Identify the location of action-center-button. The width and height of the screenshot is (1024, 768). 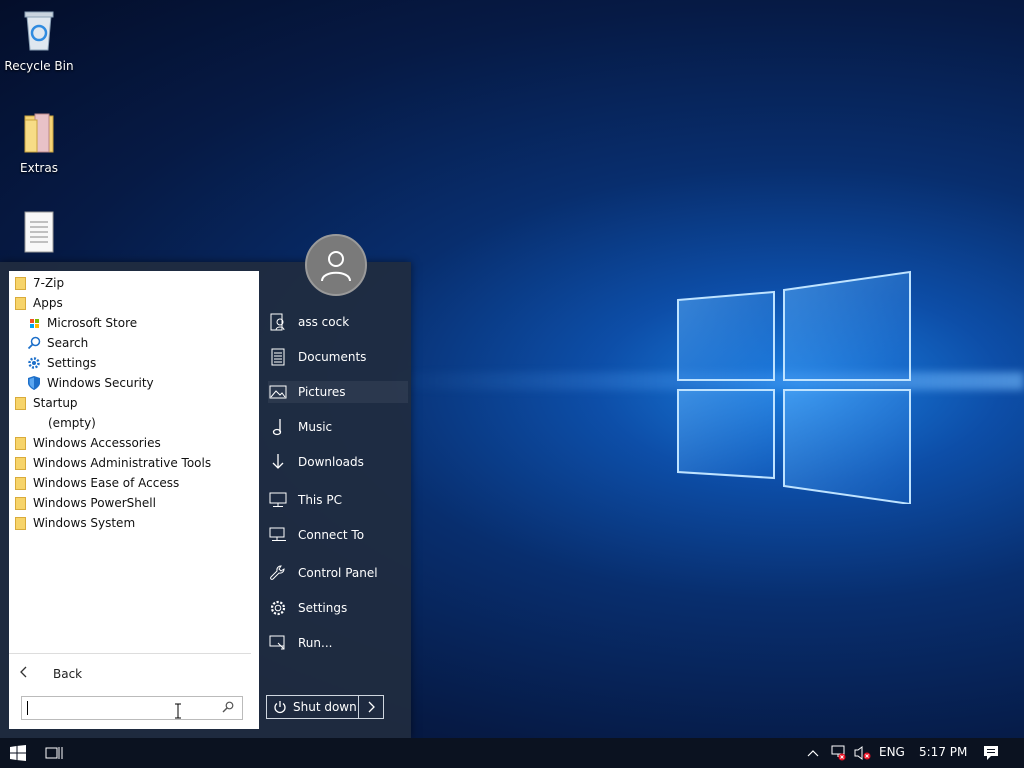
(991, 753).